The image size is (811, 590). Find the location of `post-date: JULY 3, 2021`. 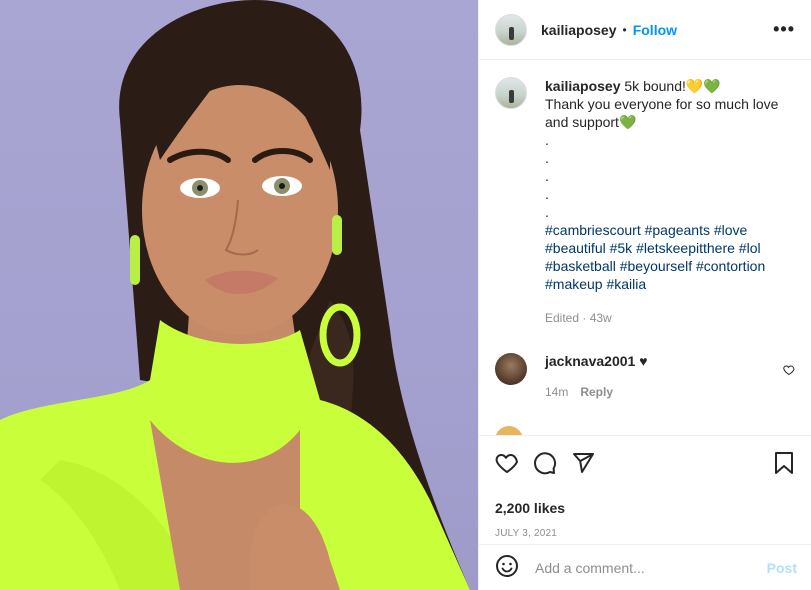

post-date: JULY 3, 2021 is located at coordinates (645, 533).